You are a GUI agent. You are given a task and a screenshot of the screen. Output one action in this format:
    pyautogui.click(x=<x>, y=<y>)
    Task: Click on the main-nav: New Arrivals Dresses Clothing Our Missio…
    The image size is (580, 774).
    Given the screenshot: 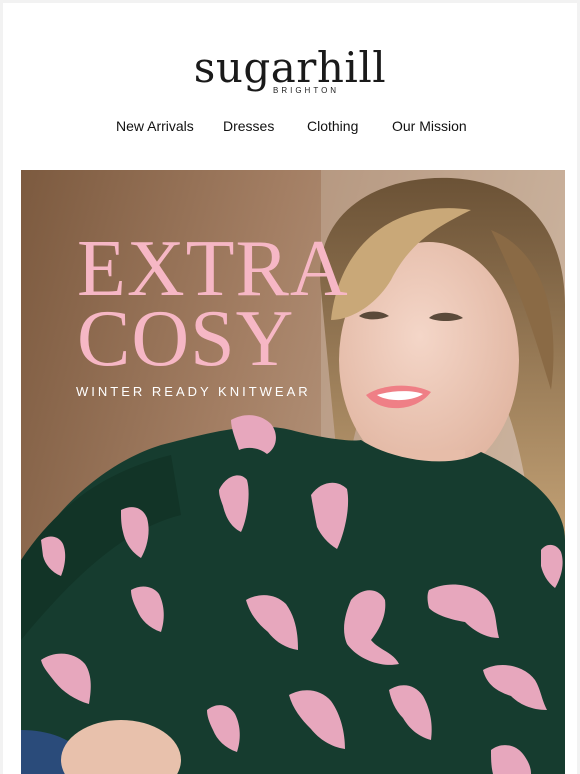 What is the action you would take?
    pyautogui.click(x=290, y=128)
    